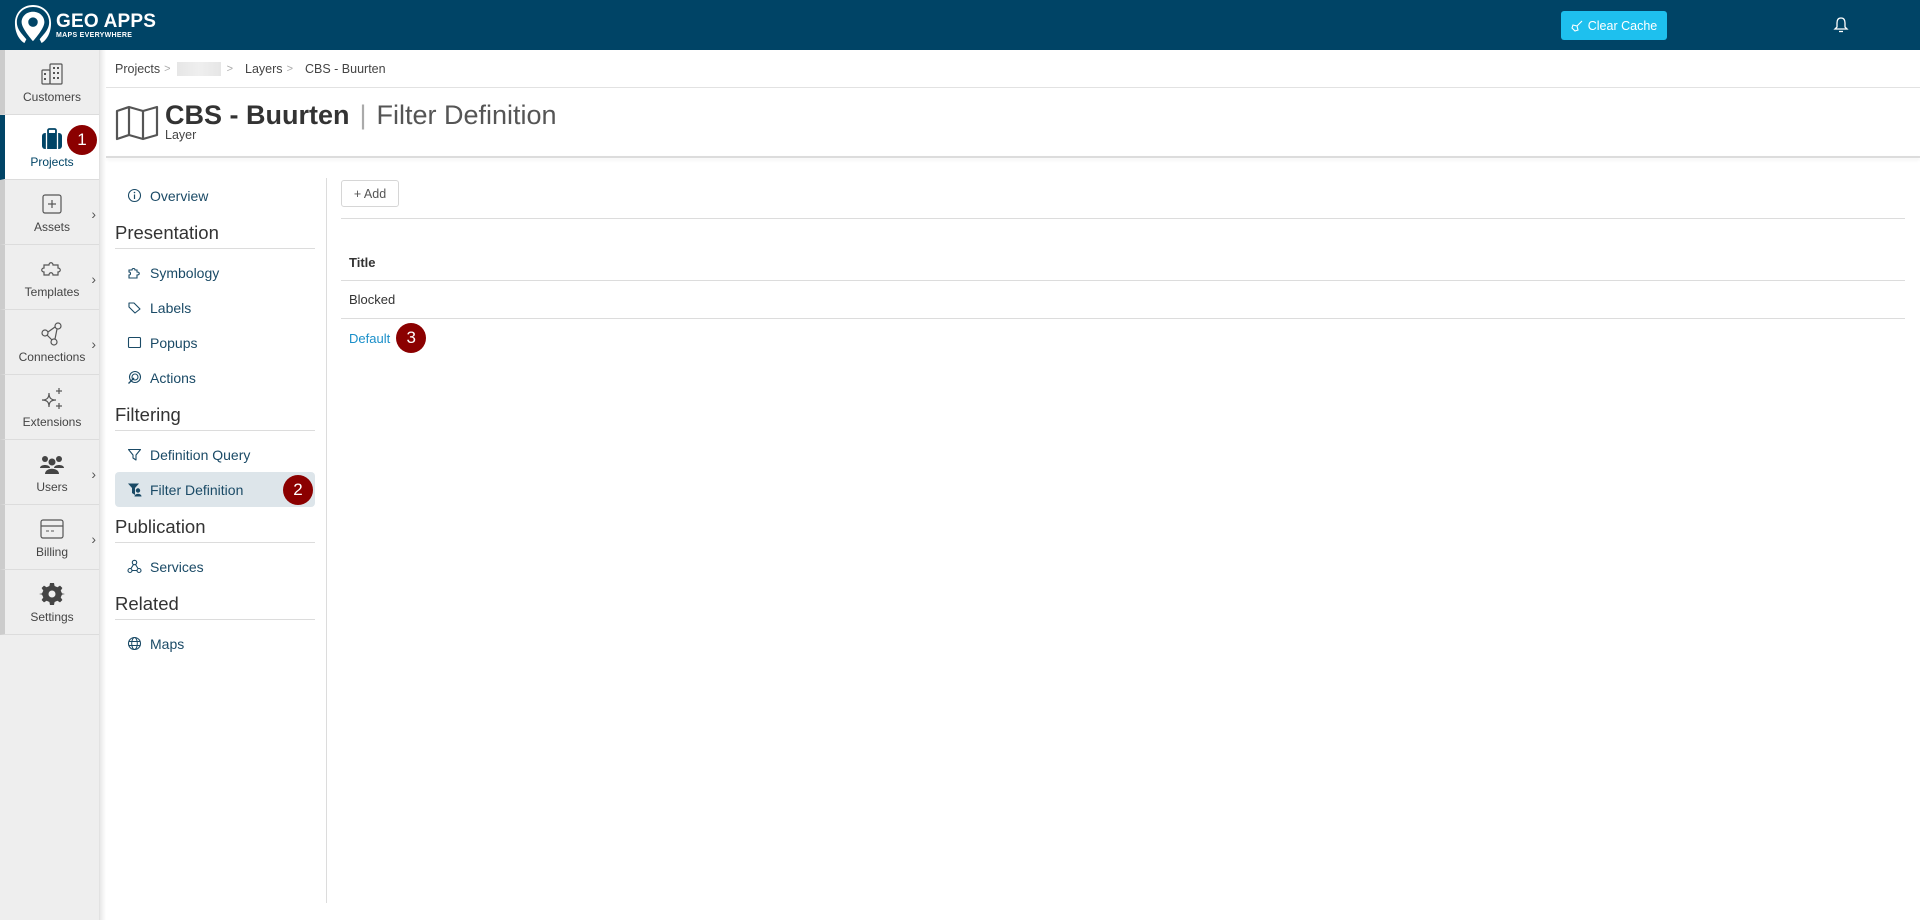 The width and height of the screenshot is (1920, 920). I want to click on clear-cache-label: Clear Cache, so click(1622, 25).